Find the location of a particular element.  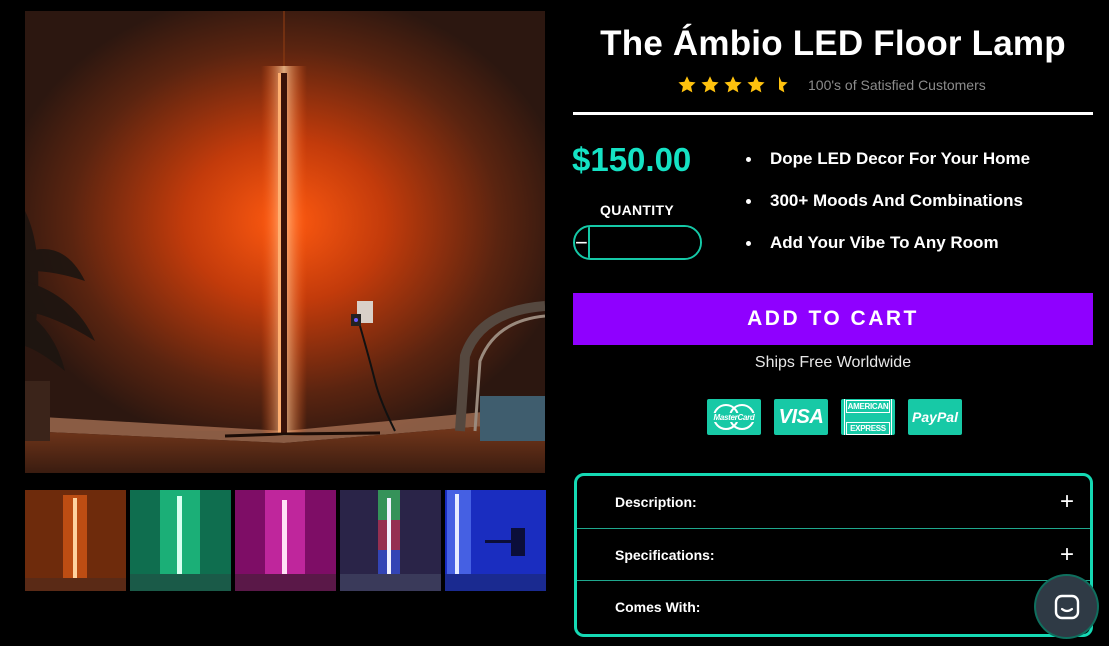

star-half-icon is located at coordinates (783, 84).